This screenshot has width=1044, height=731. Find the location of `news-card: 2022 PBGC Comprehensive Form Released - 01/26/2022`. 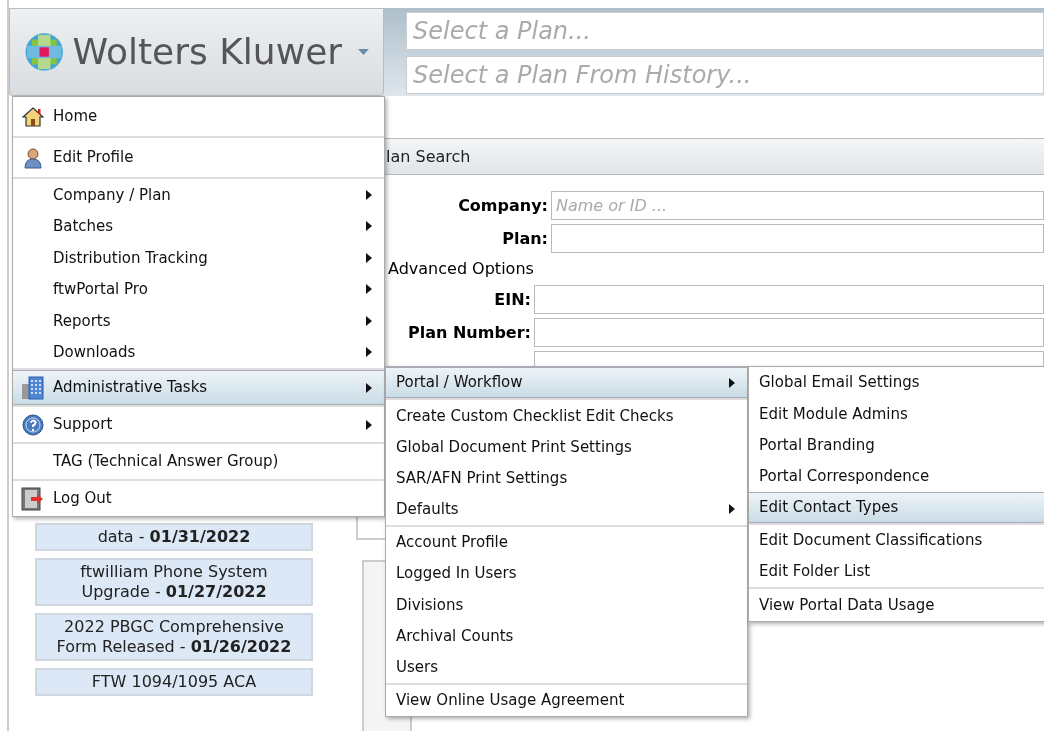

news-card: 2022 PBGC Comprehensive Form Released - 01/26/2022 is located at coordinates (174, 637).